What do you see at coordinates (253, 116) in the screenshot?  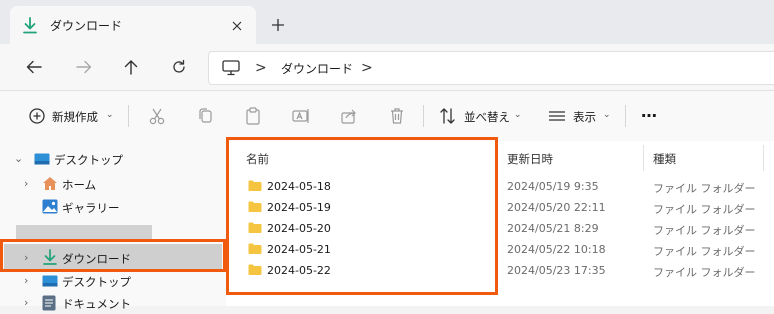 I see `paste-icon` at bounding box center [253, 116].